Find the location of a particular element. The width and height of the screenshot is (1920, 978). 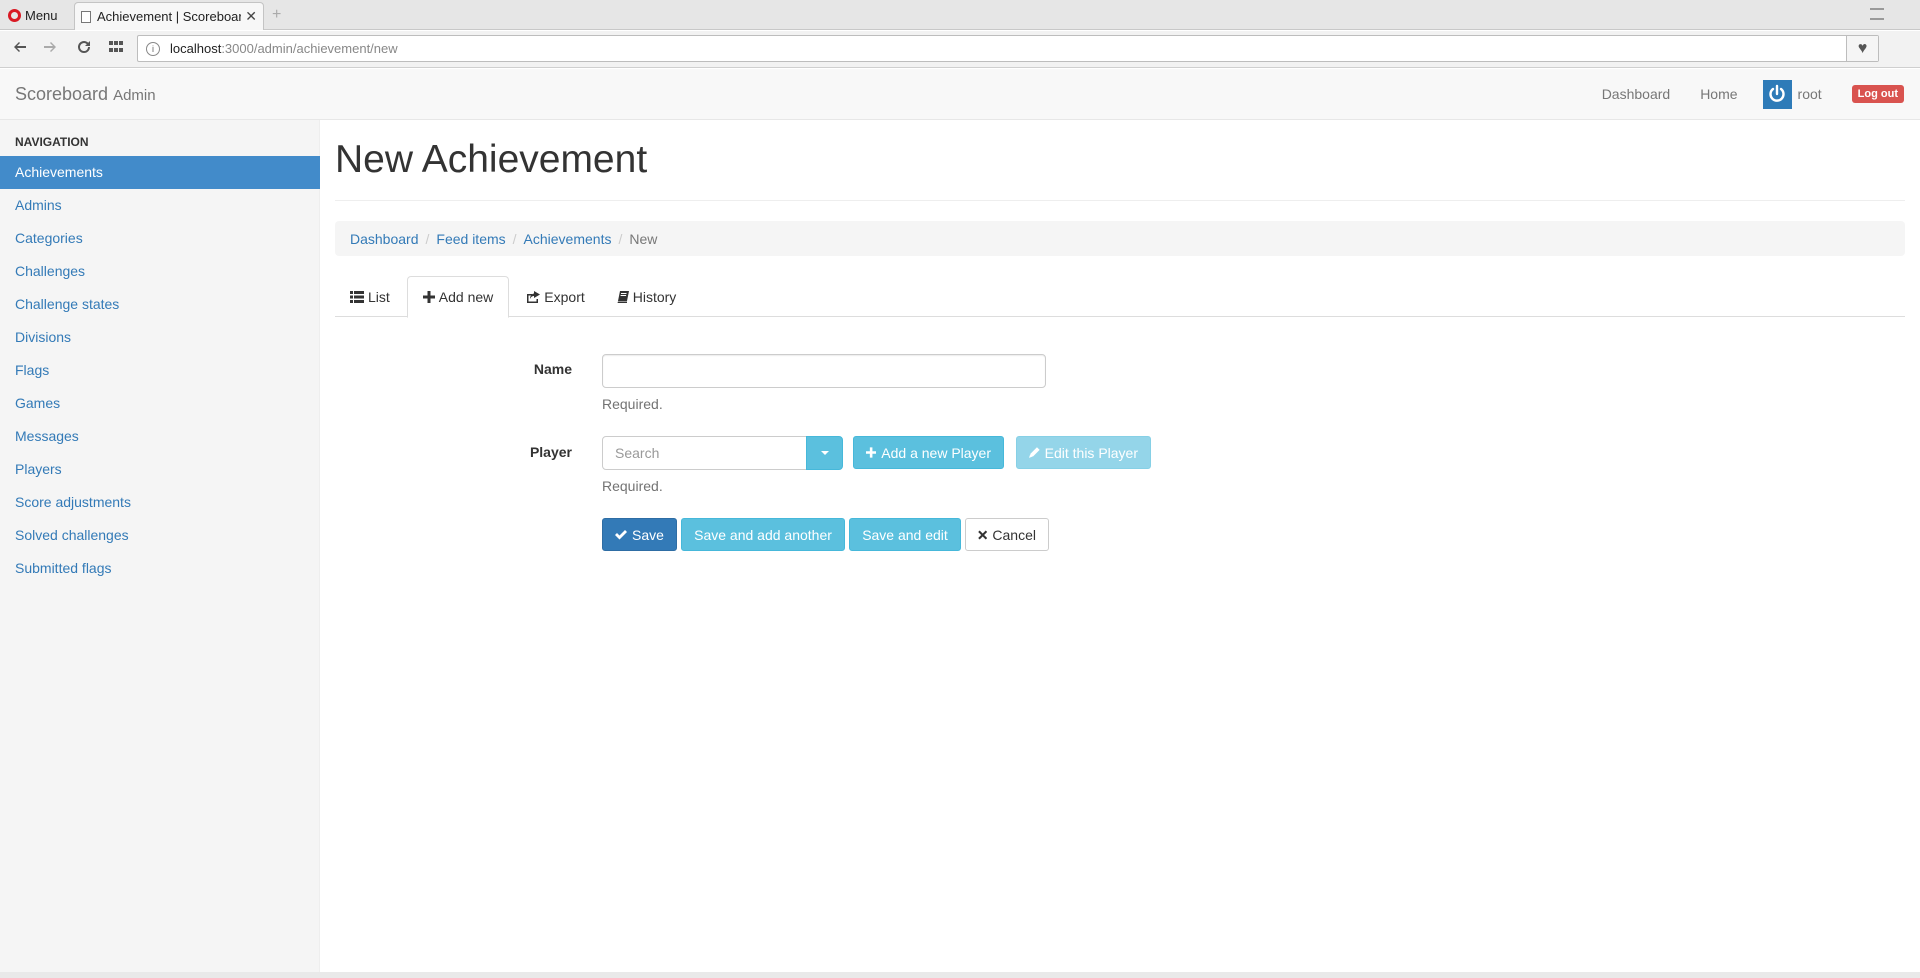

add-player-label: Add a new Player is located at coordinates (936, 452).